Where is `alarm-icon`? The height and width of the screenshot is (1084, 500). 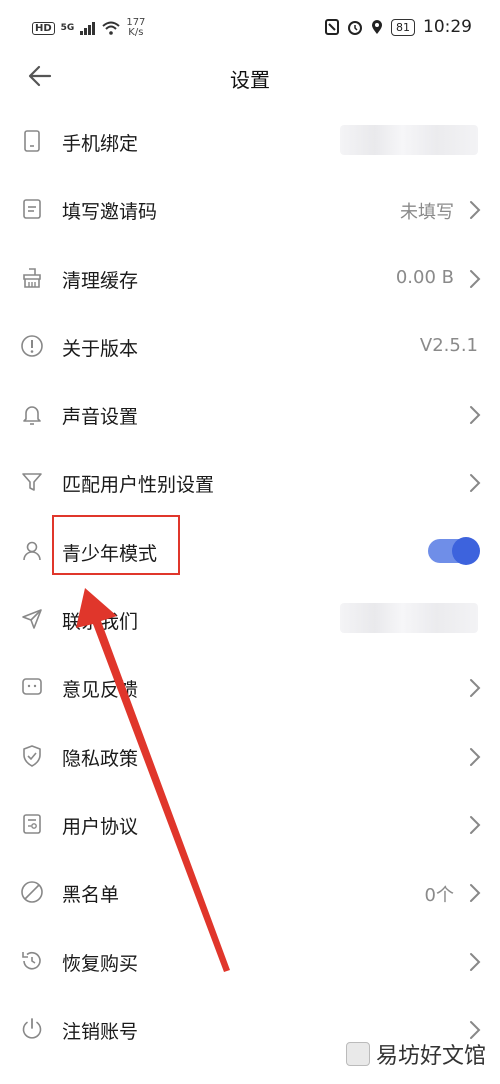
alarm-icon is located at coordinates (355, 28).